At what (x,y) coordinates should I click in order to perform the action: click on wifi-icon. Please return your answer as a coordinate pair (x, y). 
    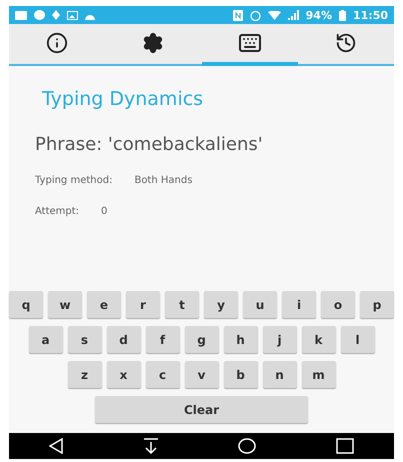
    Looking at the image, I should click on (274, 15).